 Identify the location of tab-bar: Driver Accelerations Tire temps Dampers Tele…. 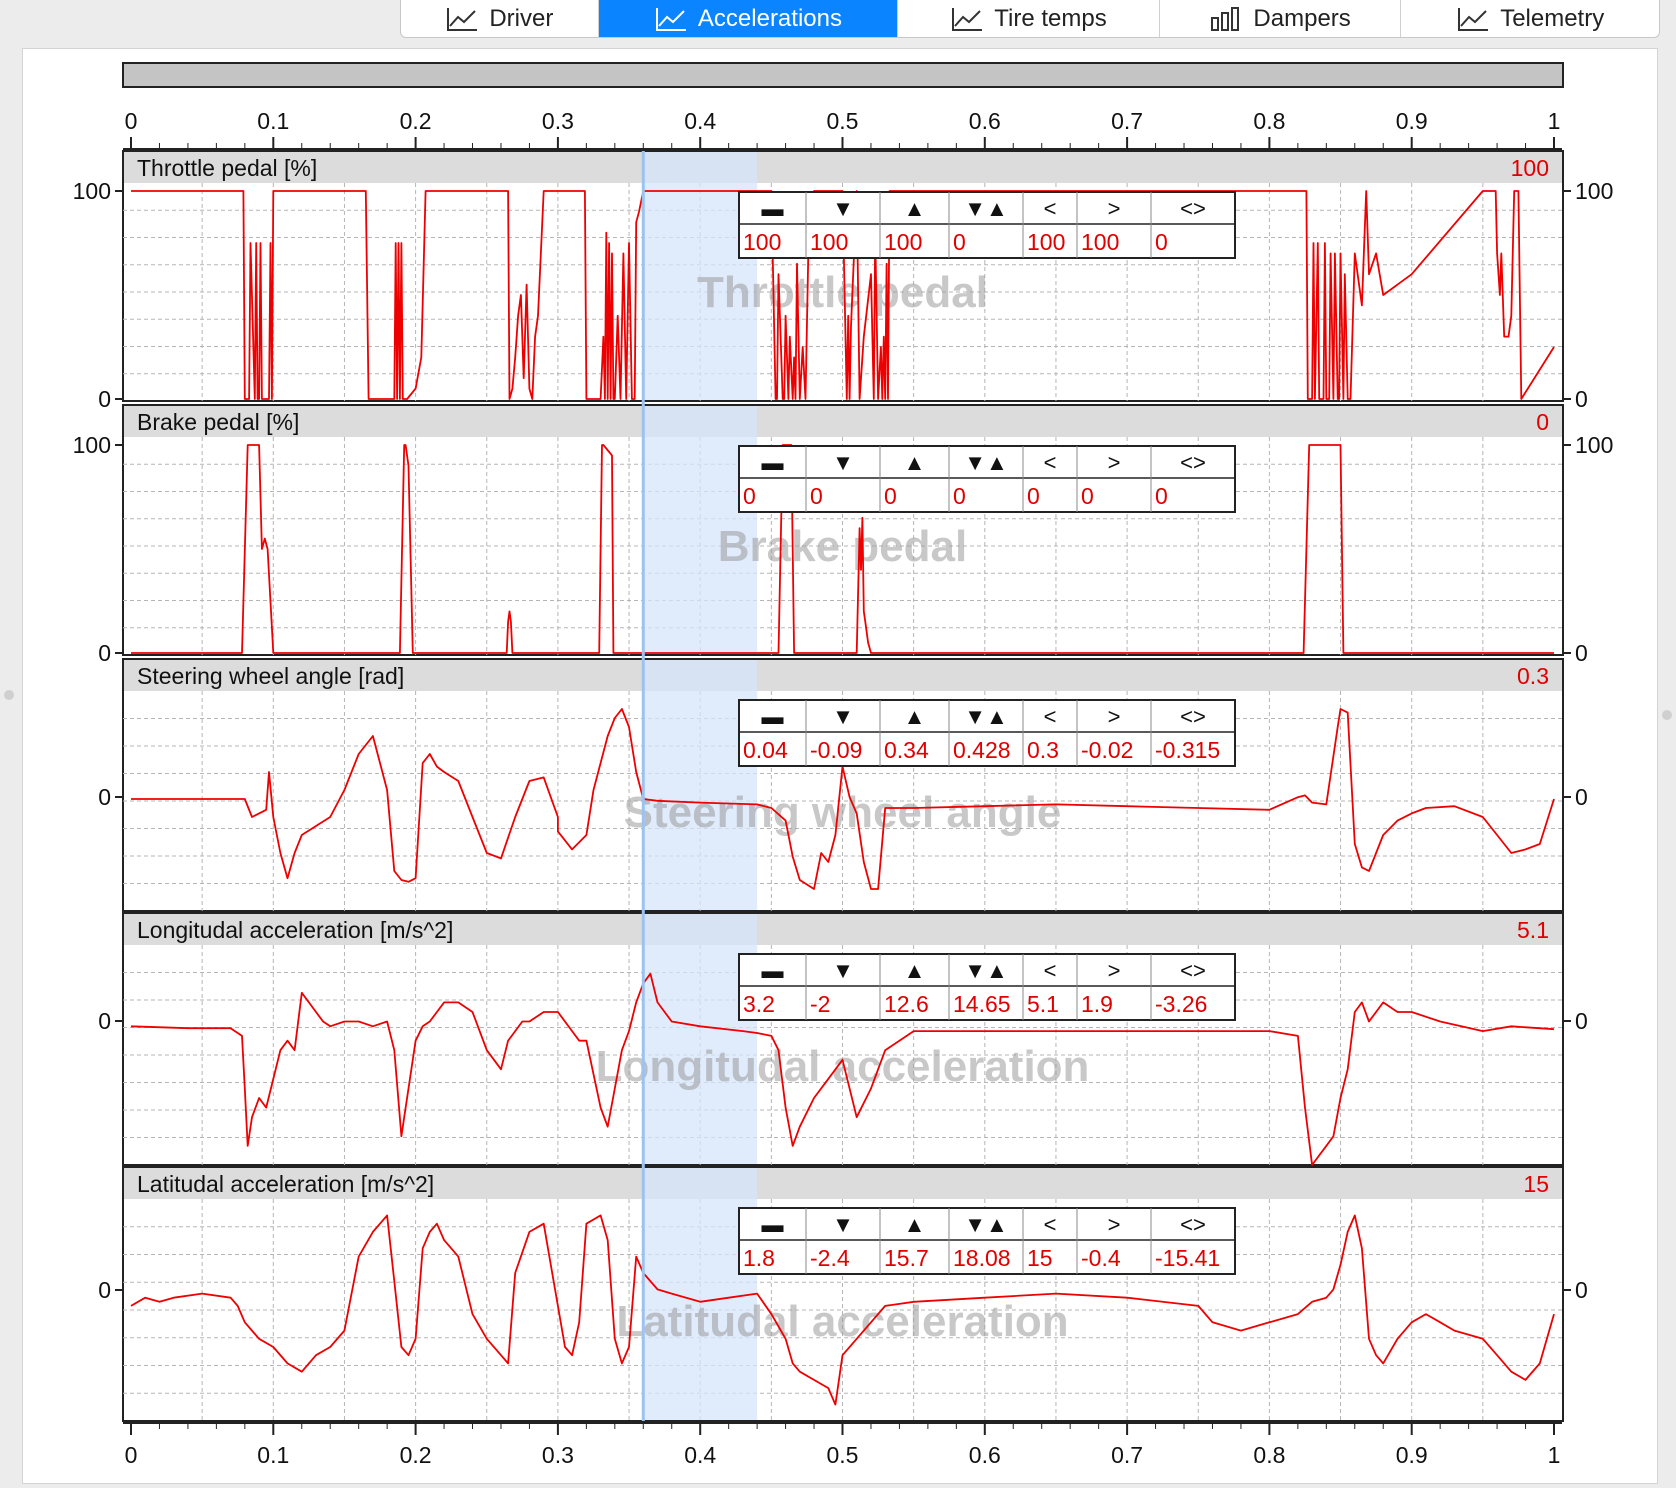
(1030, 19).